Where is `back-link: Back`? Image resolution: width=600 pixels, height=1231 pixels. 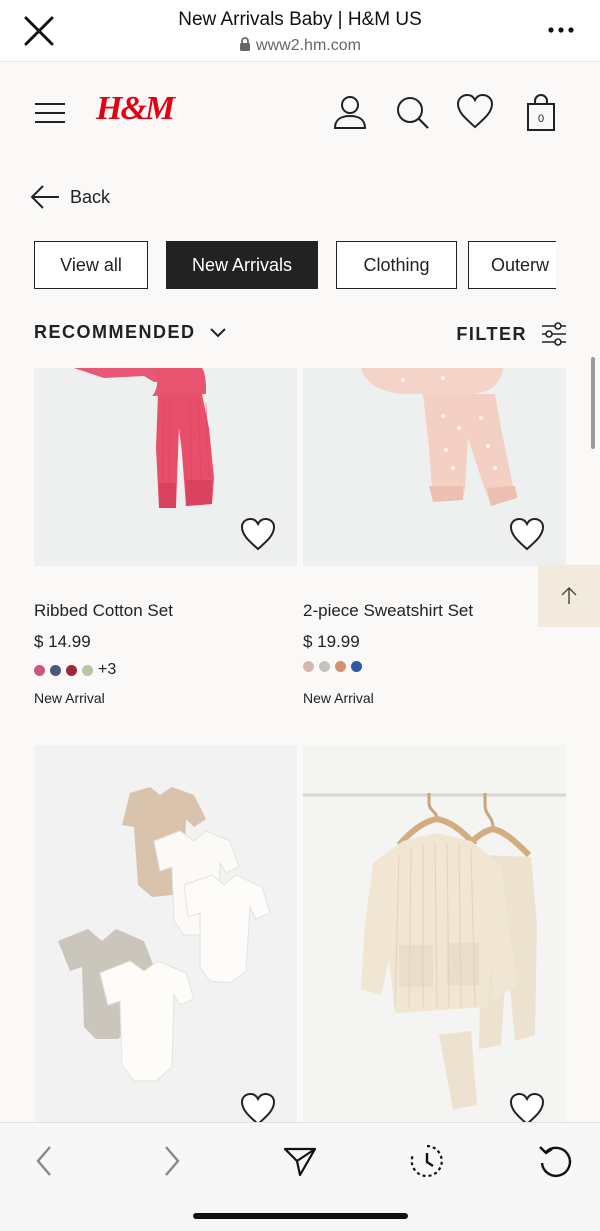 back-link: Back is located at coordinates (70, 197).